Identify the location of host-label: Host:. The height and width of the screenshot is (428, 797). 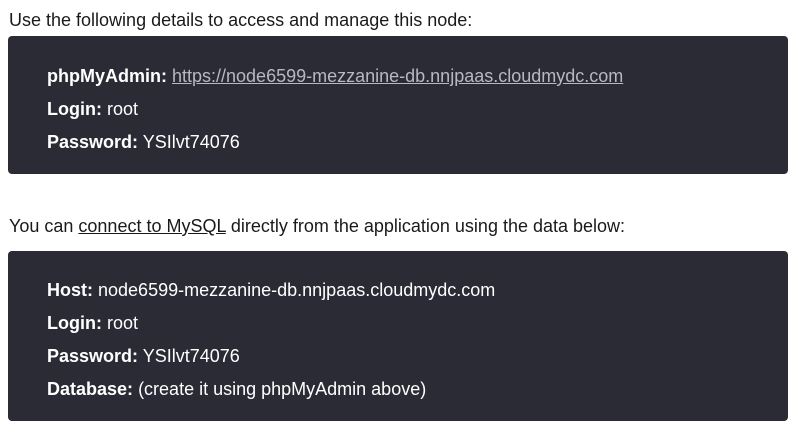
(70, 290).